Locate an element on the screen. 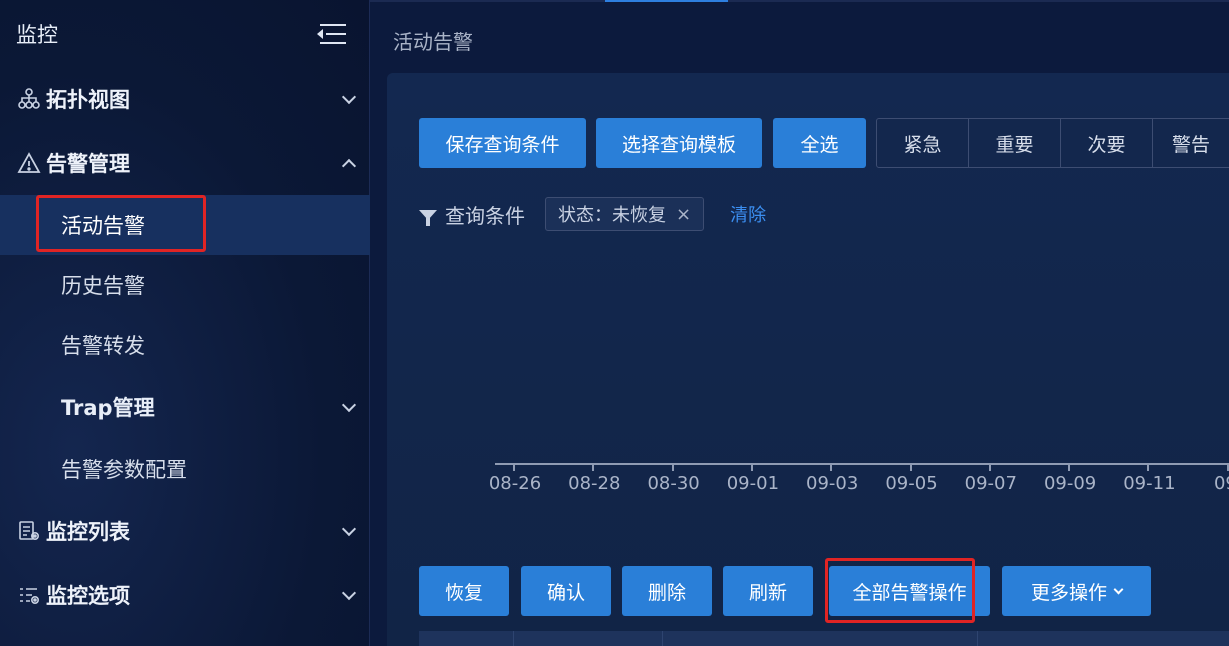  sidebar-item-label: 告警参数配置 is located at coordinates (124, 470).